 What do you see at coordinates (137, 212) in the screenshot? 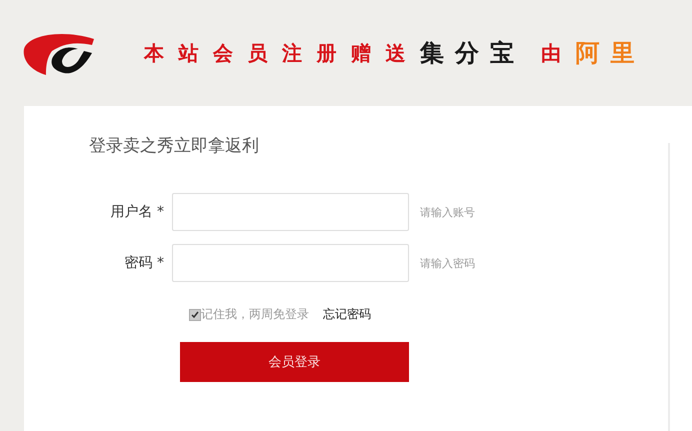
I see `field-label: 用户名 *` at bounding box center [137, 212].